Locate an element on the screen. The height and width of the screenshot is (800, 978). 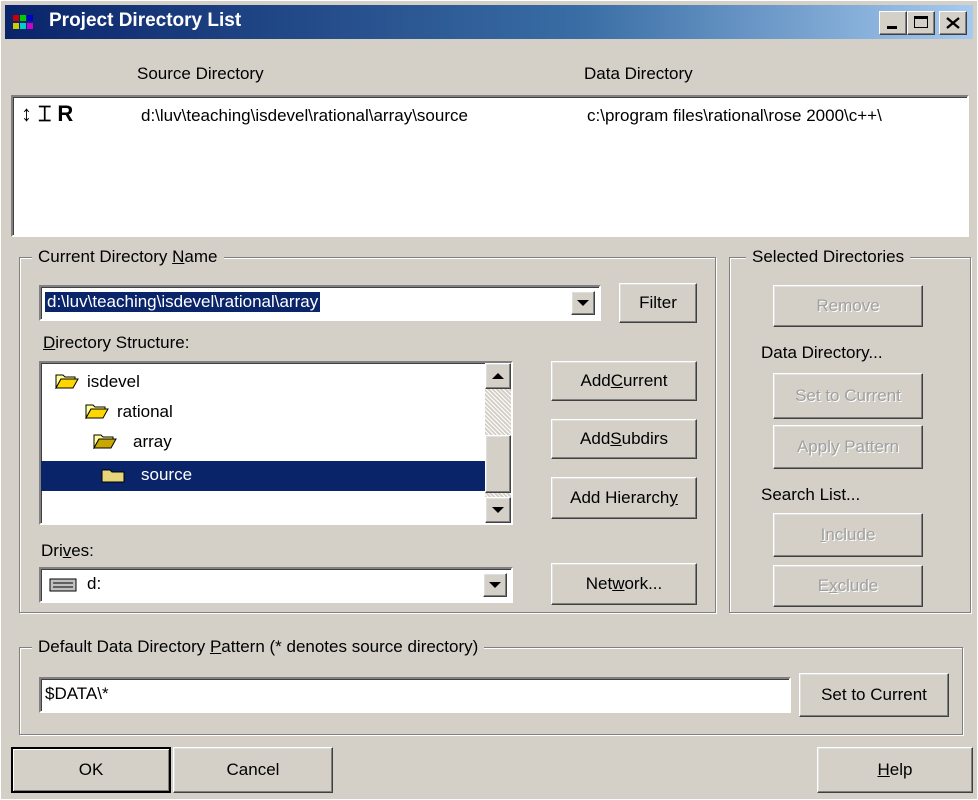
directory-tree: isdevel rational array source is located at coordinates (276, 443).